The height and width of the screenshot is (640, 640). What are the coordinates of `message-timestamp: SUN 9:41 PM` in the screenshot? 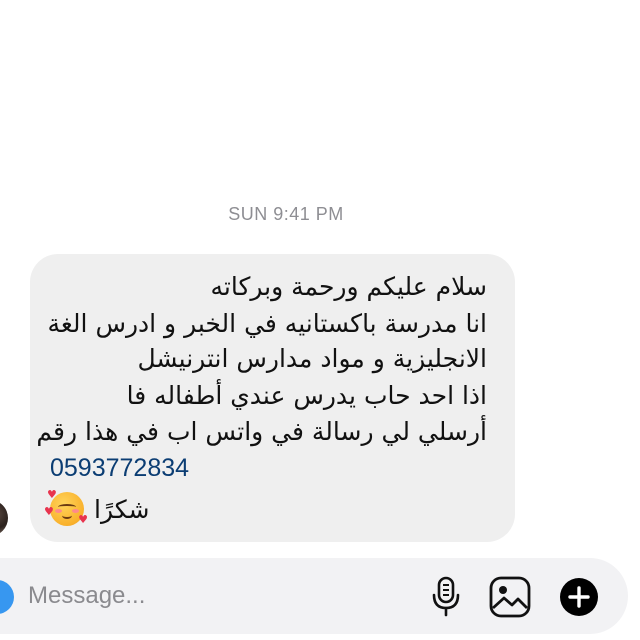 It's located at (286, 214).